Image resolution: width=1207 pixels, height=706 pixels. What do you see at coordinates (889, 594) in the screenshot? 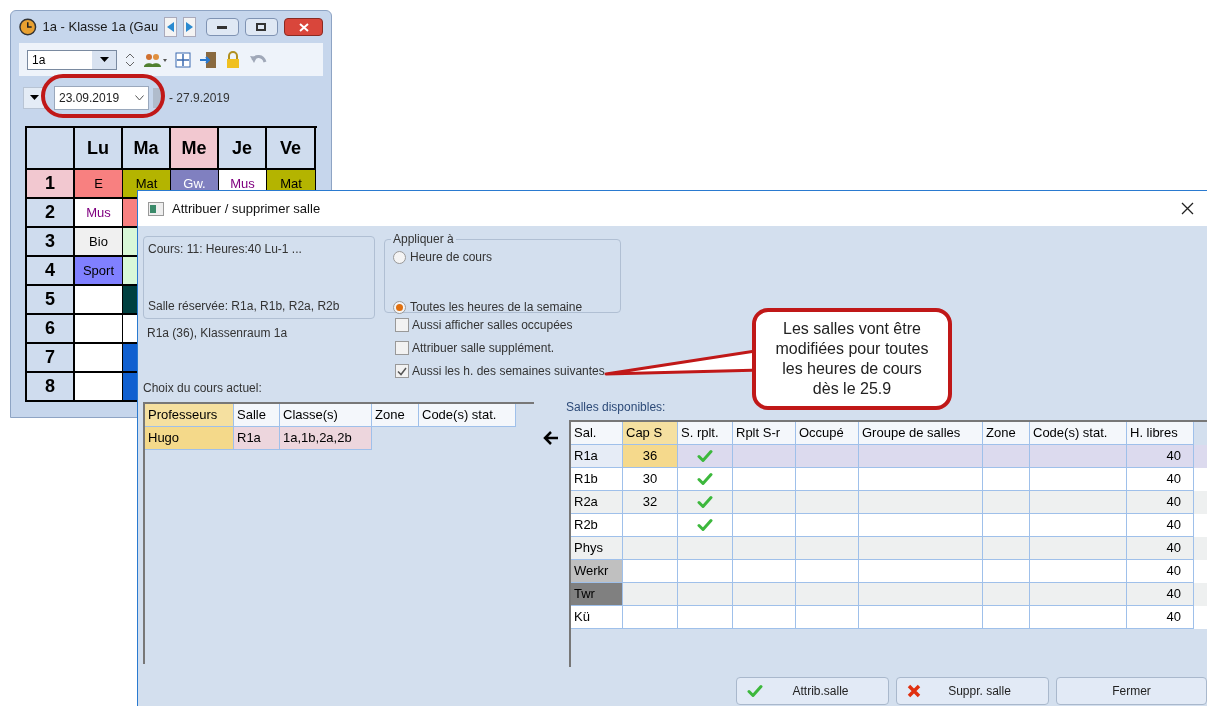
I see `table-row: Twr 40` at bounding box center [889, 594].